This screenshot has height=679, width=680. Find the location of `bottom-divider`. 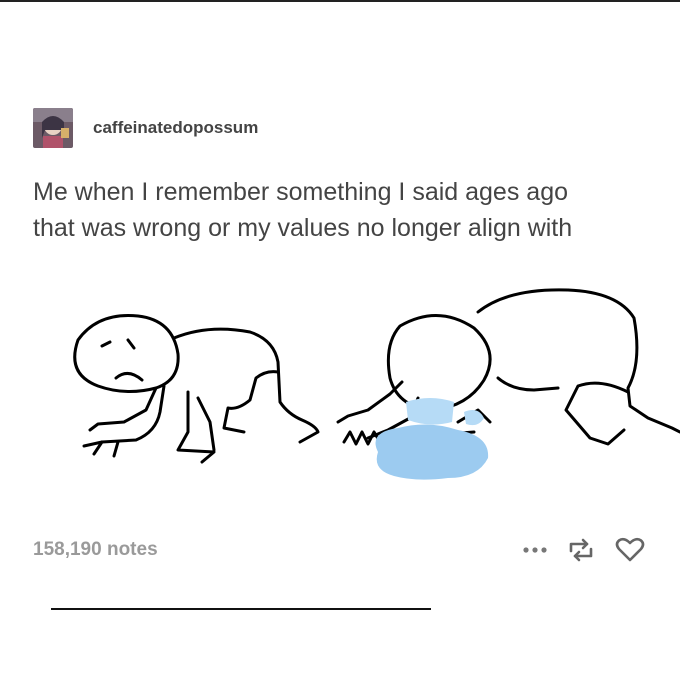

bottom-divider is located at coordinates (241, 609).